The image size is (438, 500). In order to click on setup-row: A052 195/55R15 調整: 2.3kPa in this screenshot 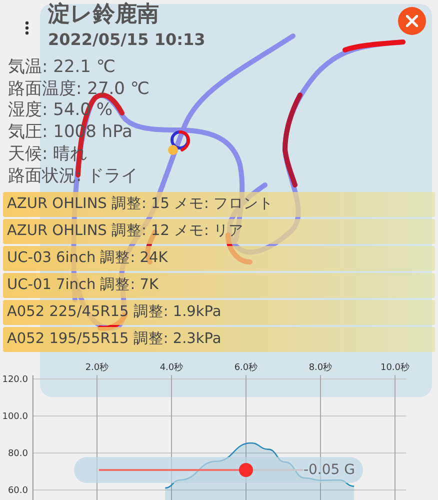, I will do `click(219, 339)`.